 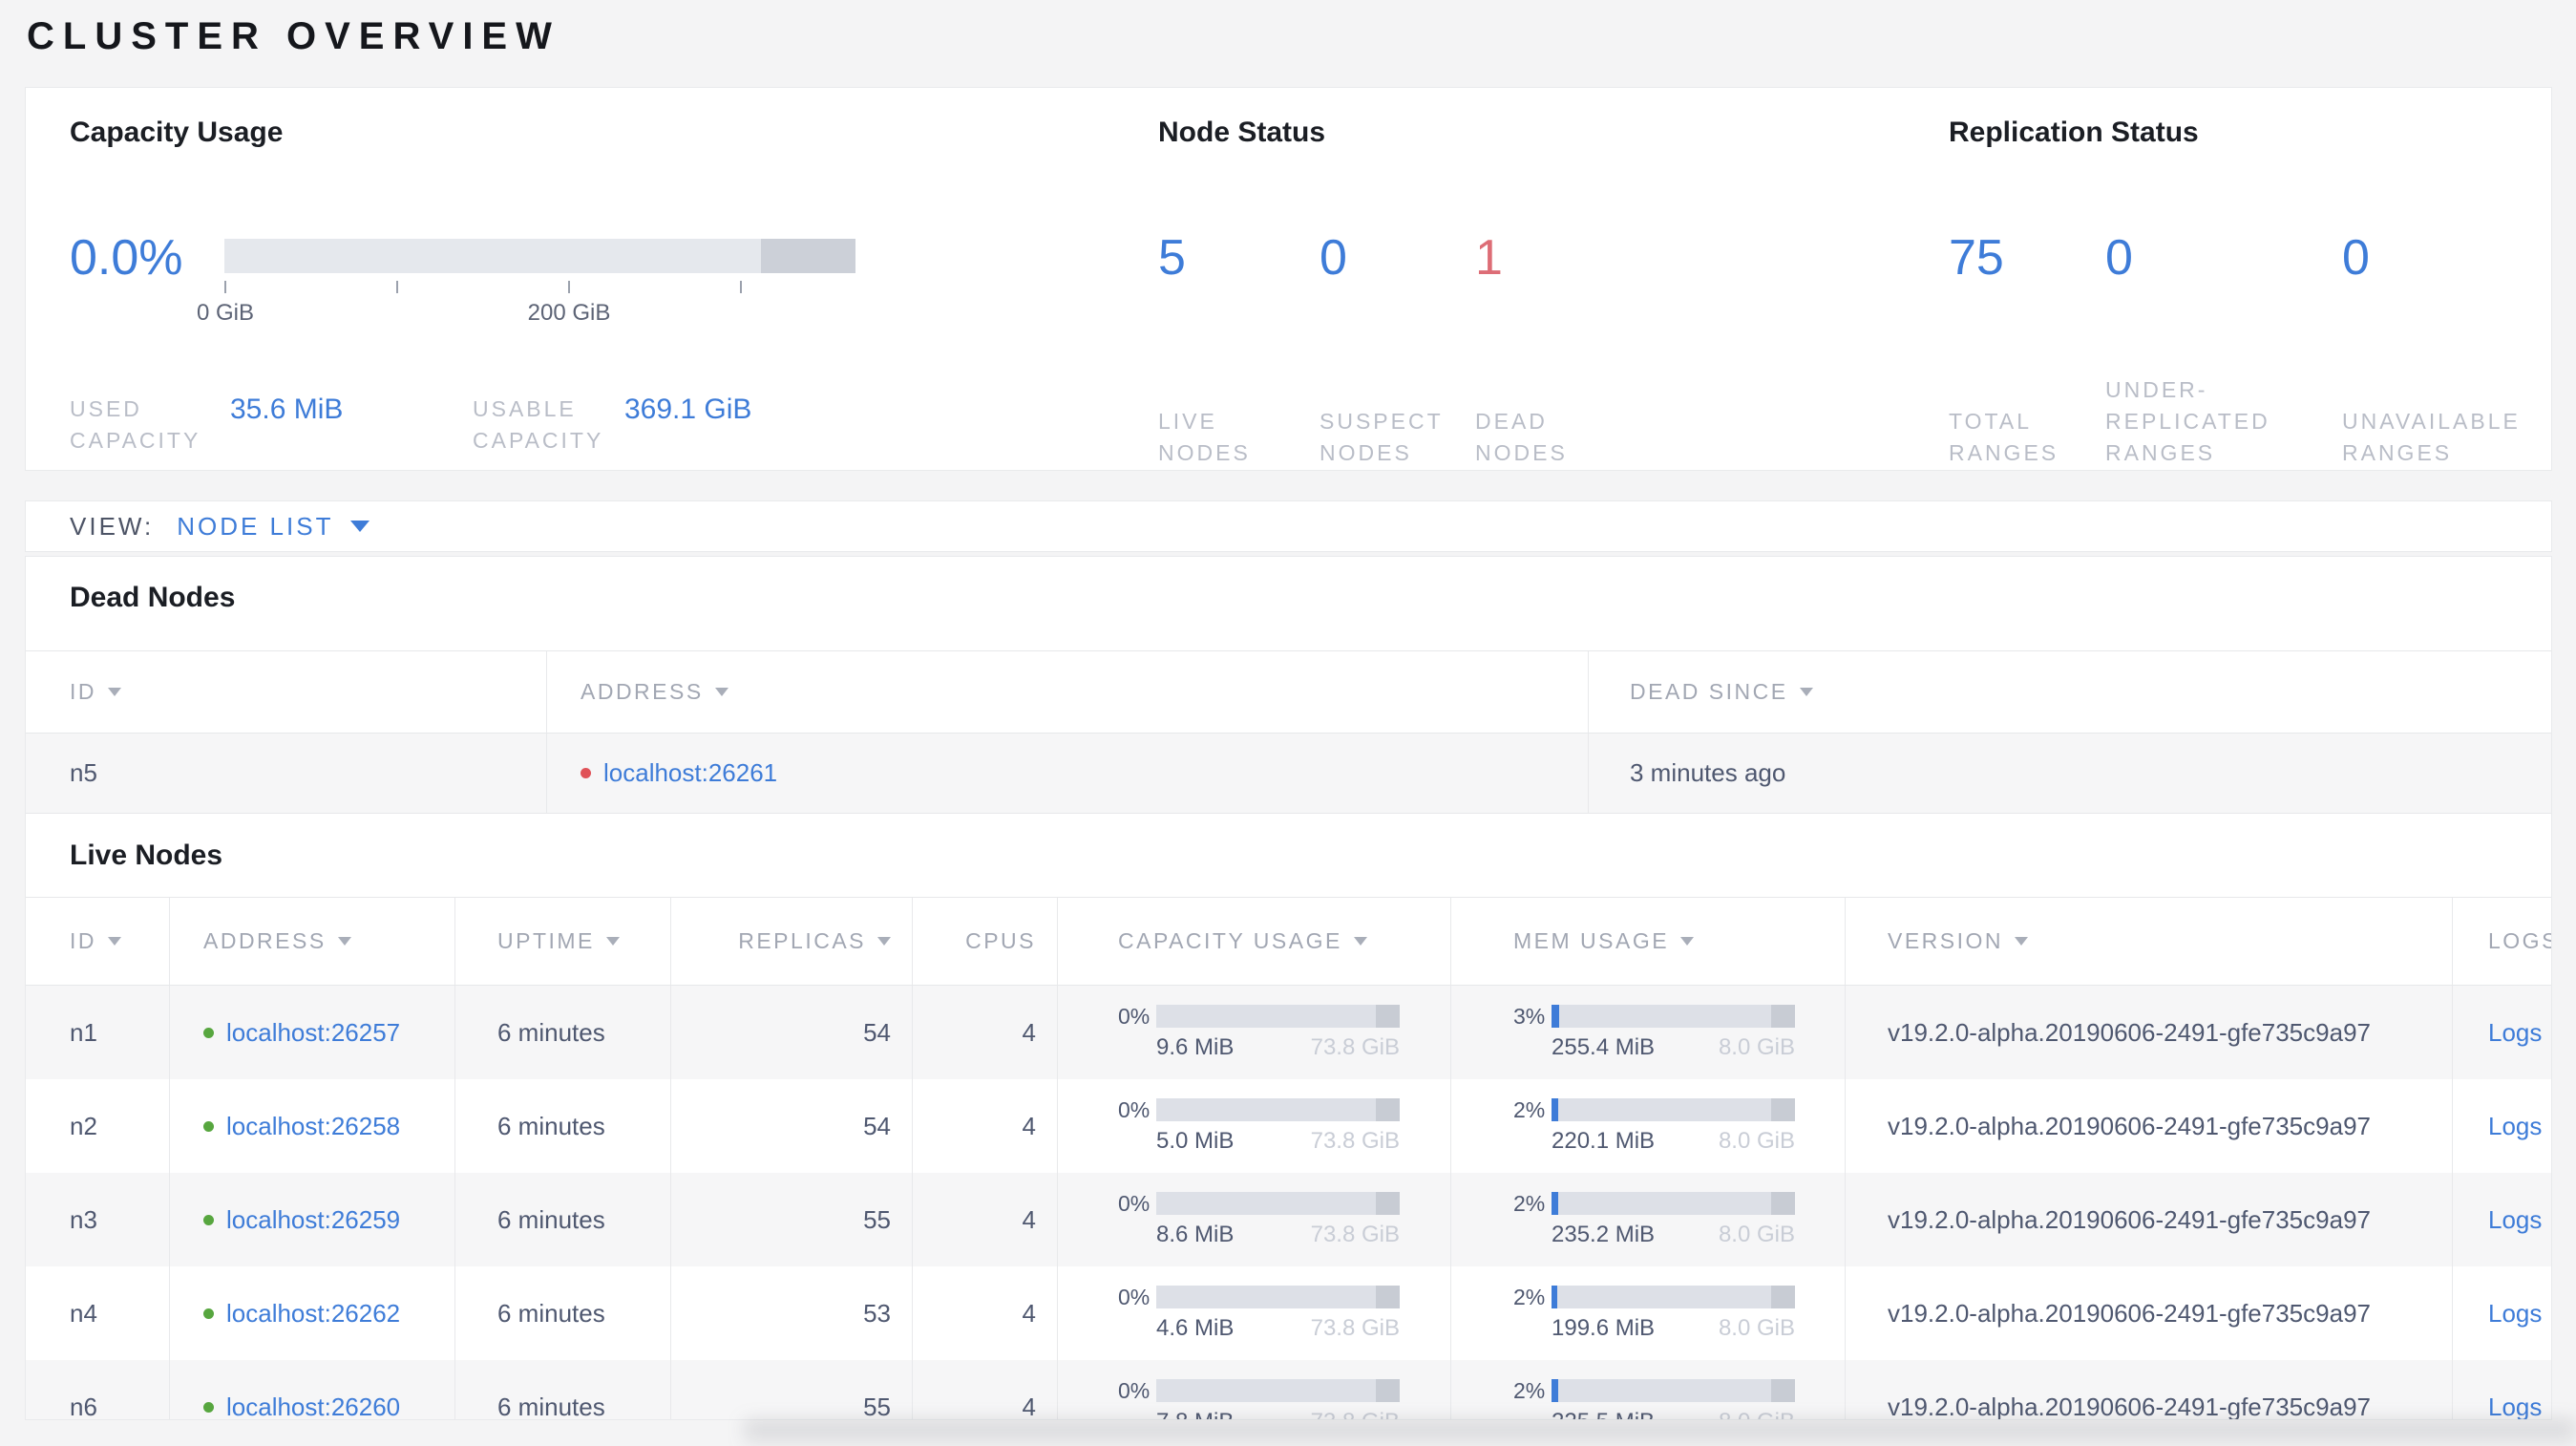 What do you see at coordinates (807, 256) in the screenshot?
I see `capacity-bar-reserved-segment` at bounding box center [807, 256].